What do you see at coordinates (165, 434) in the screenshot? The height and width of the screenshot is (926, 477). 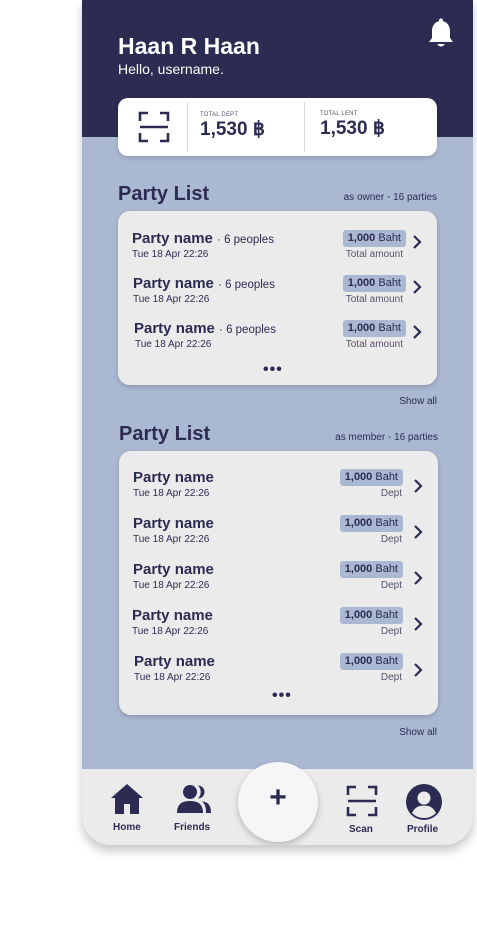 I see `member-section-title: Party List` at bounding box center [165, 434].